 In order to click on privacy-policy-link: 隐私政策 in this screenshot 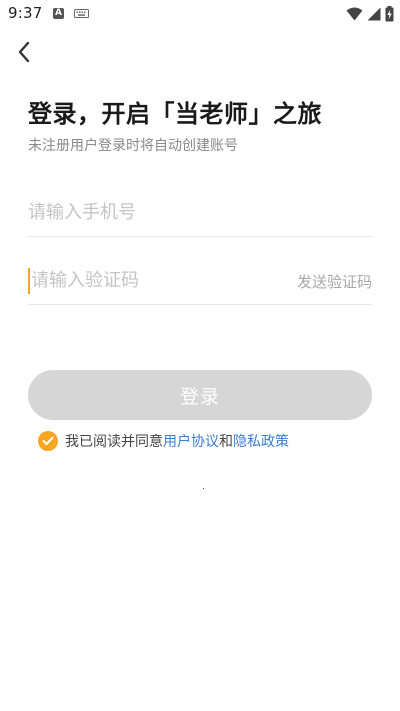, I will do `click(261, 441)`.